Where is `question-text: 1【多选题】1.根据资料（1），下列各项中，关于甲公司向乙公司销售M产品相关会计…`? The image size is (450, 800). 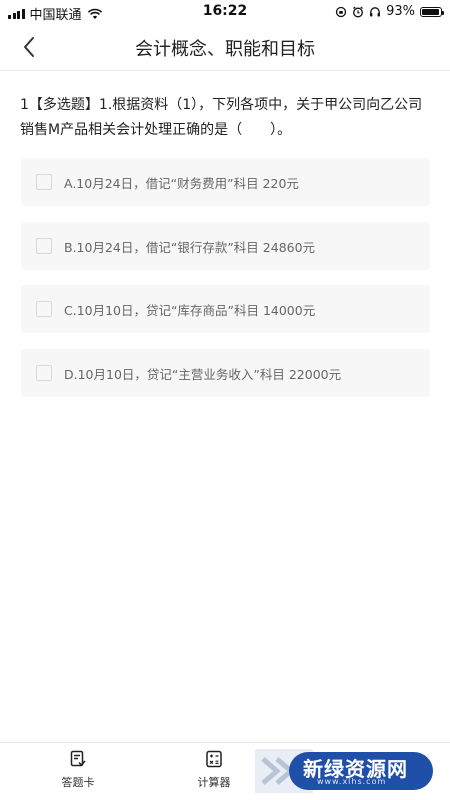 question-text: 1【多选题】1.根据资料（1），下列各项中，关于甲公司向乙公司销售M产品相关会计… is located at coordinates (221, 117).